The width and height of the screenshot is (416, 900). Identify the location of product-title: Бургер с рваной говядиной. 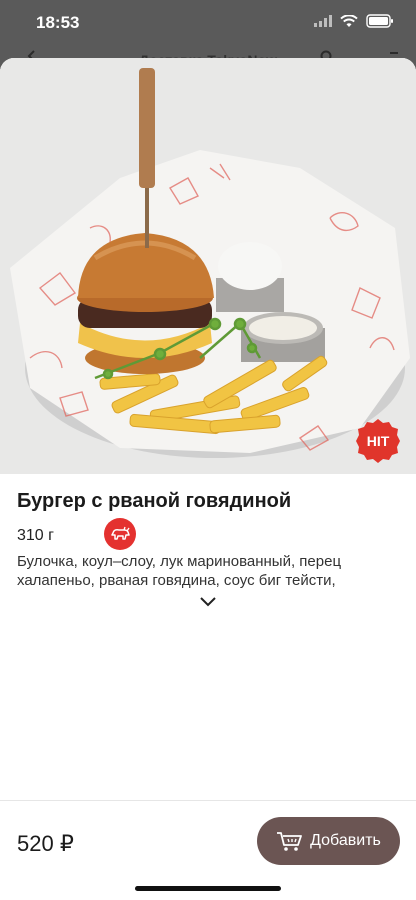
(154, 501).